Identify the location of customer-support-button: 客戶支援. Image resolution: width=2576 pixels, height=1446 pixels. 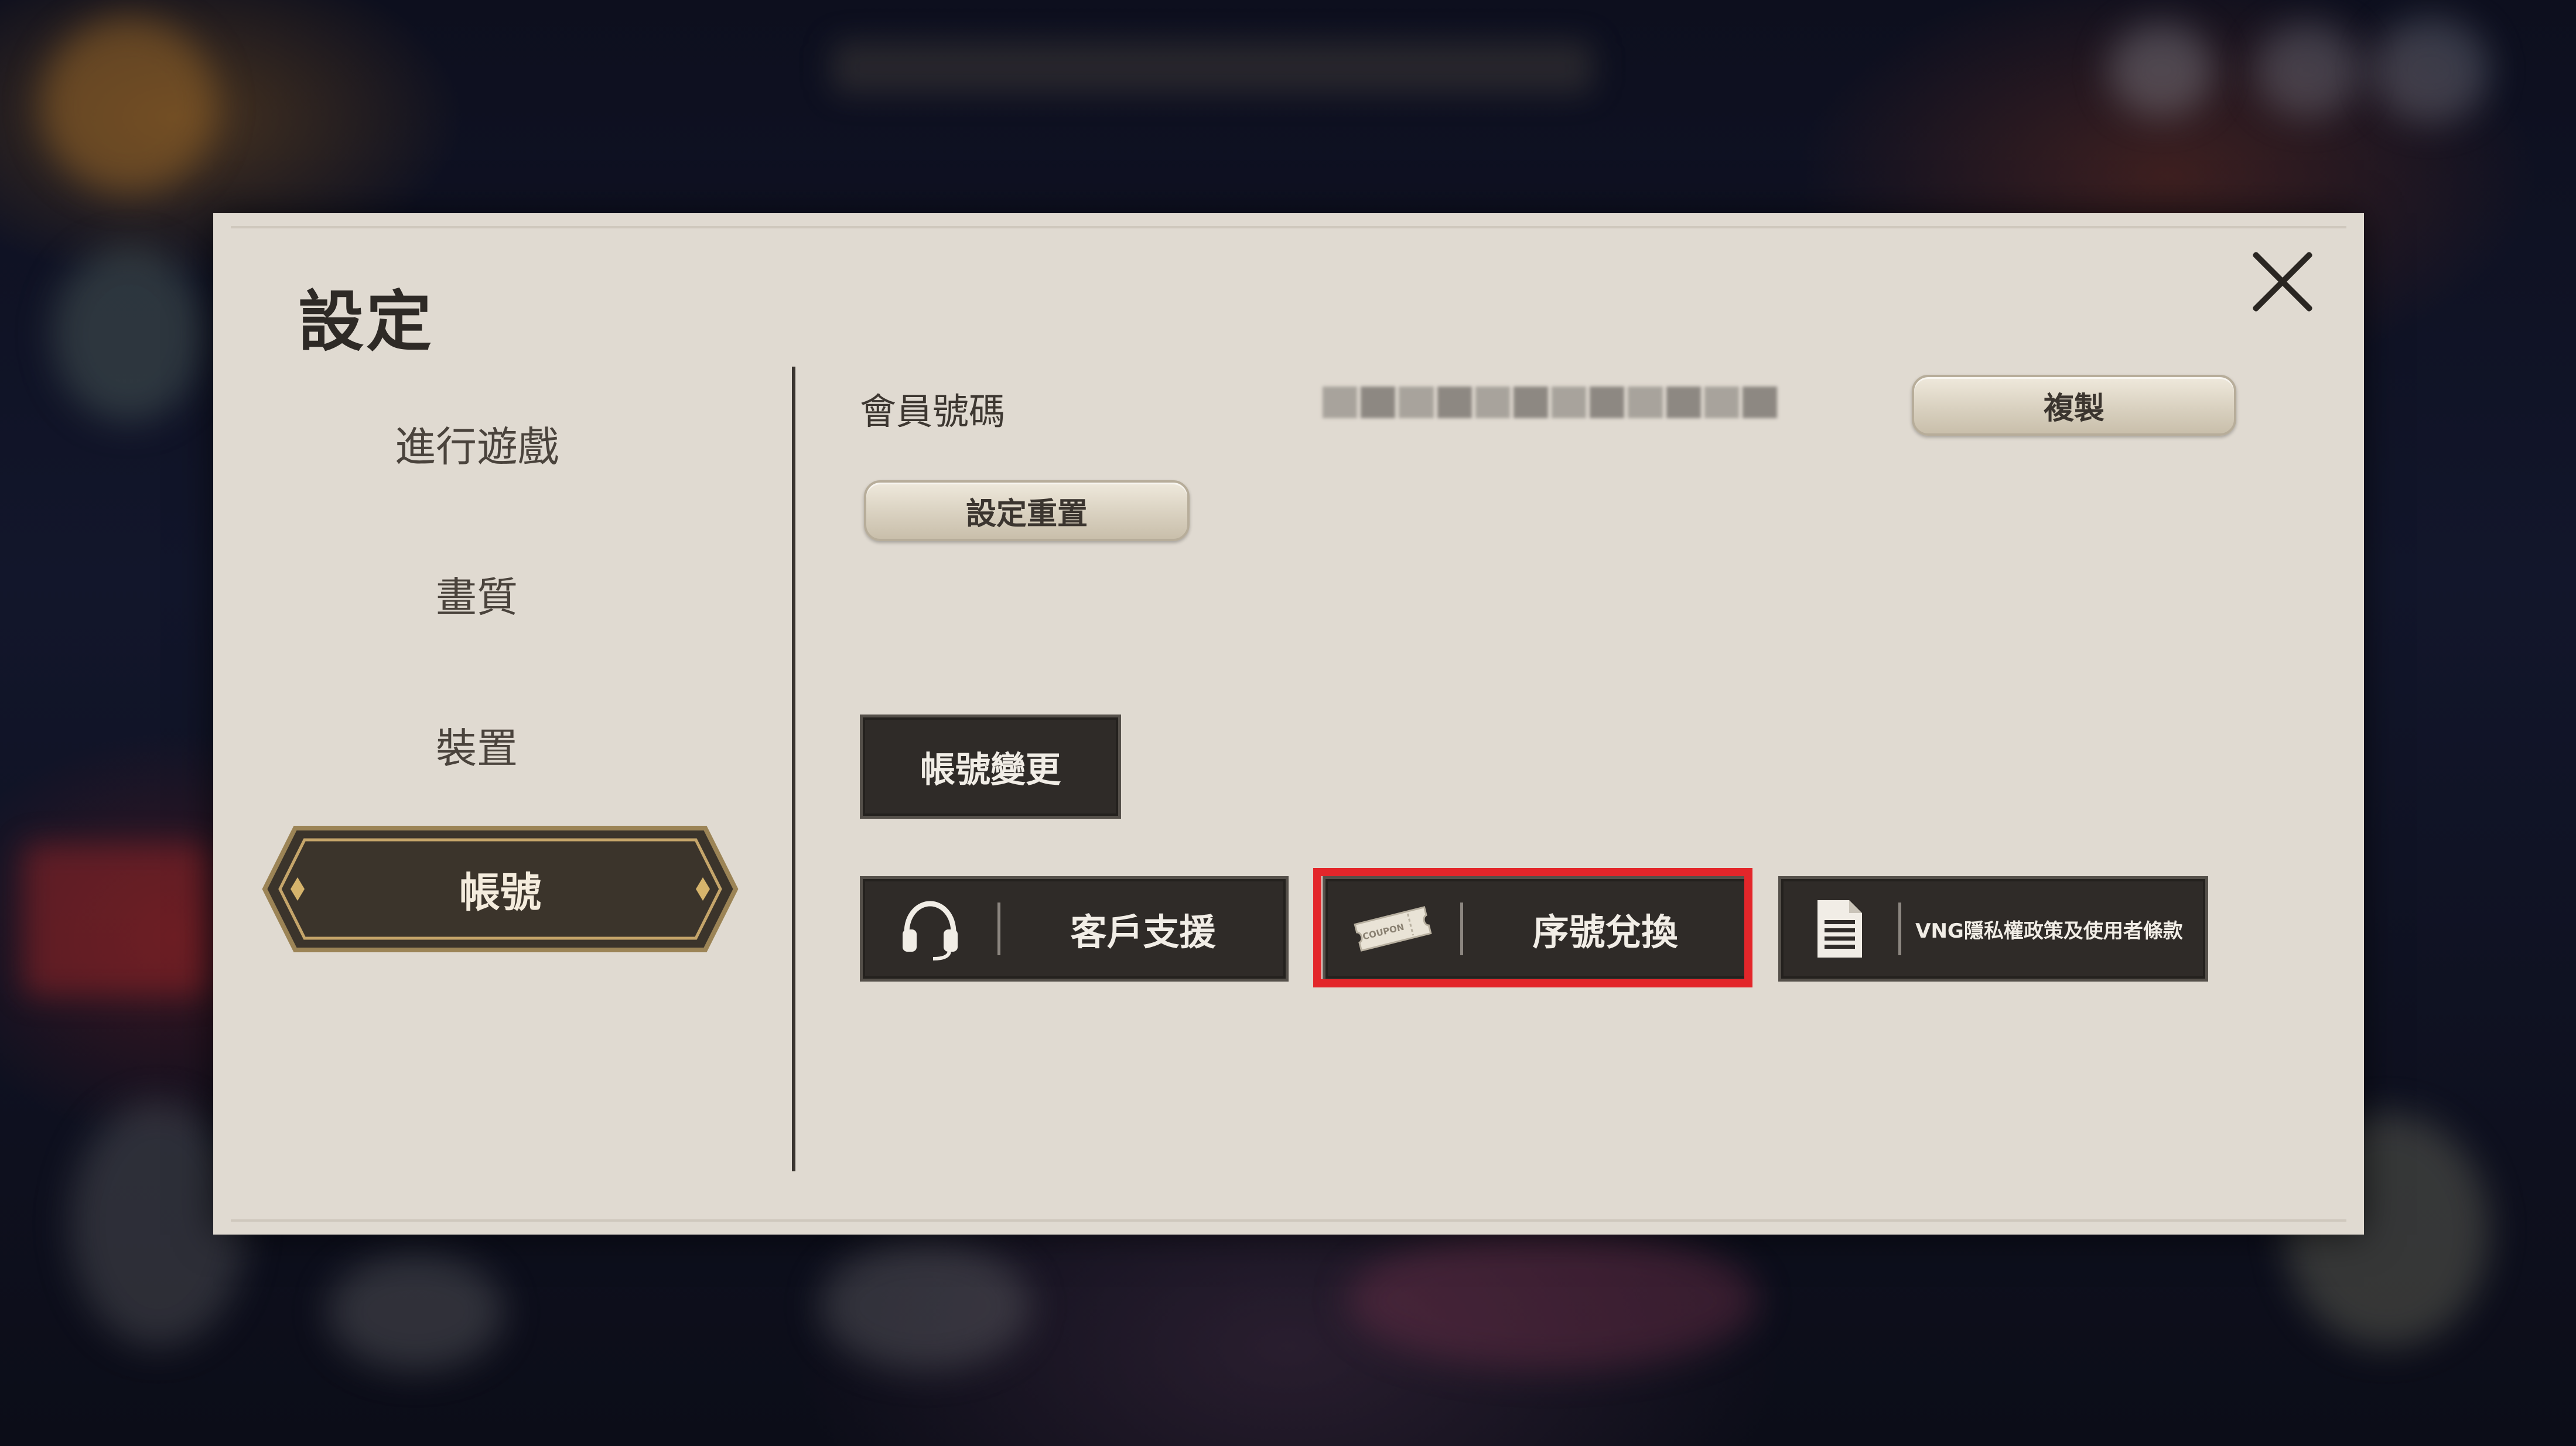
(1074, 929).